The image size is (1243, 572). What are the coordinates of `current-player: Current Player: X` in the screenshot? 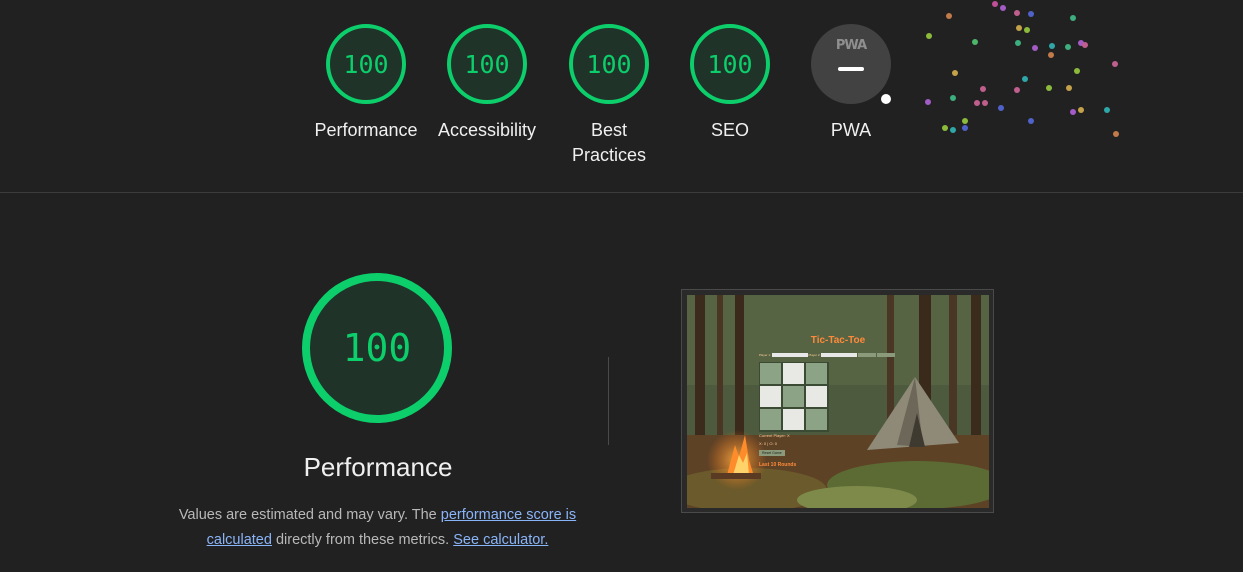 It's located at (774, 435).